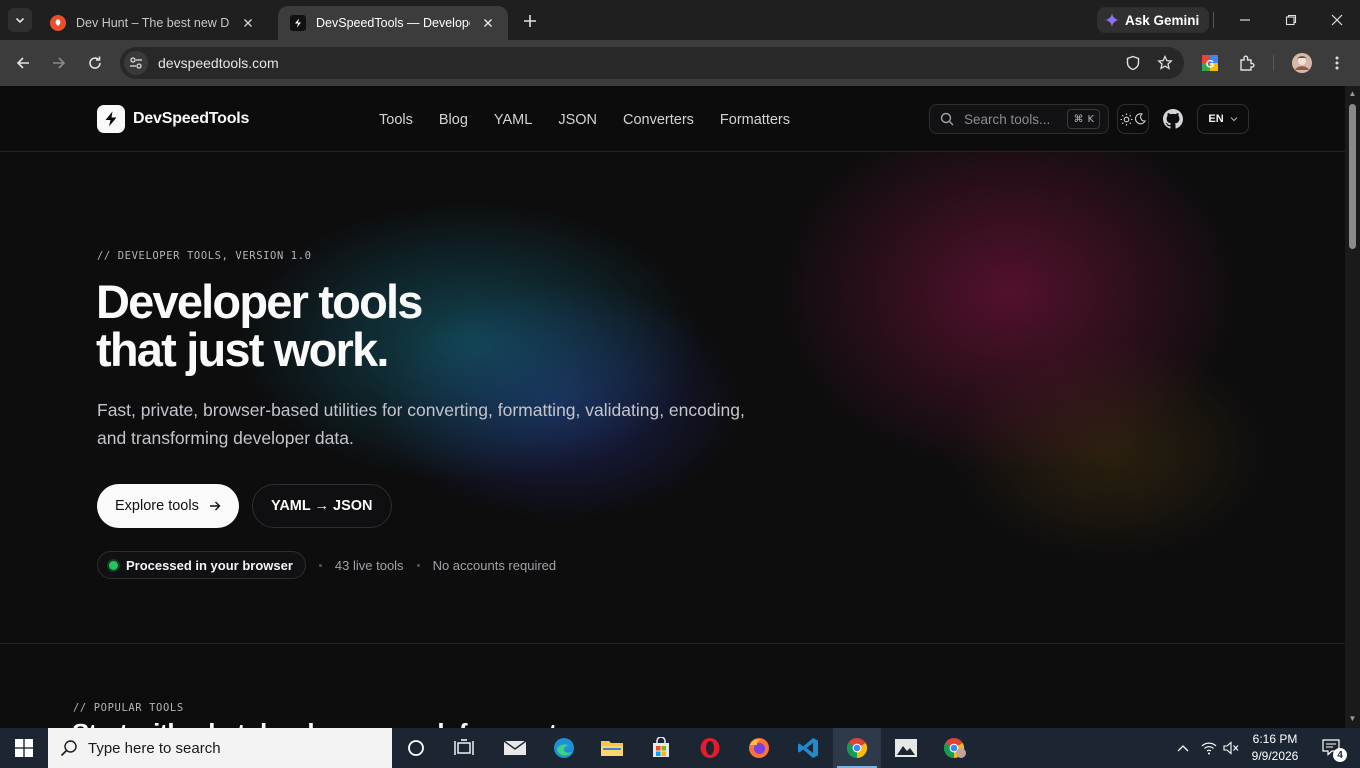  Describe the element at coordinates (1352, 176) in the screenshot. I see `scroll-thumb` at that location.